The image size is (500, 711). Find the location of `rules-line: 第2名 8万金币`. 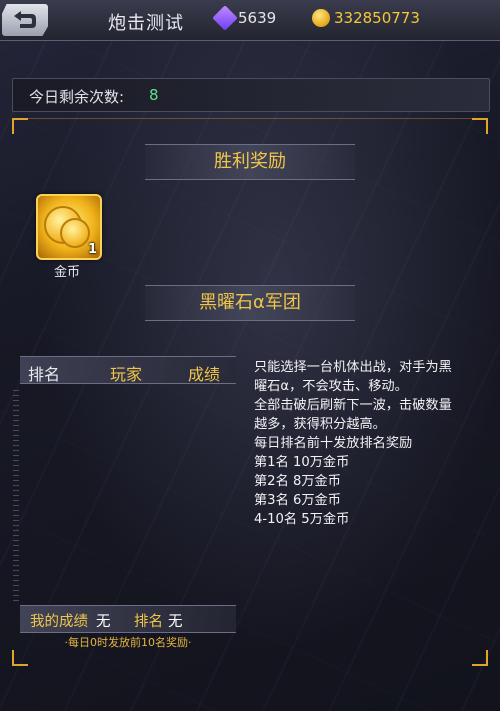

rules-line: 第2名 8万金币 is located at coordinates (297, 481).